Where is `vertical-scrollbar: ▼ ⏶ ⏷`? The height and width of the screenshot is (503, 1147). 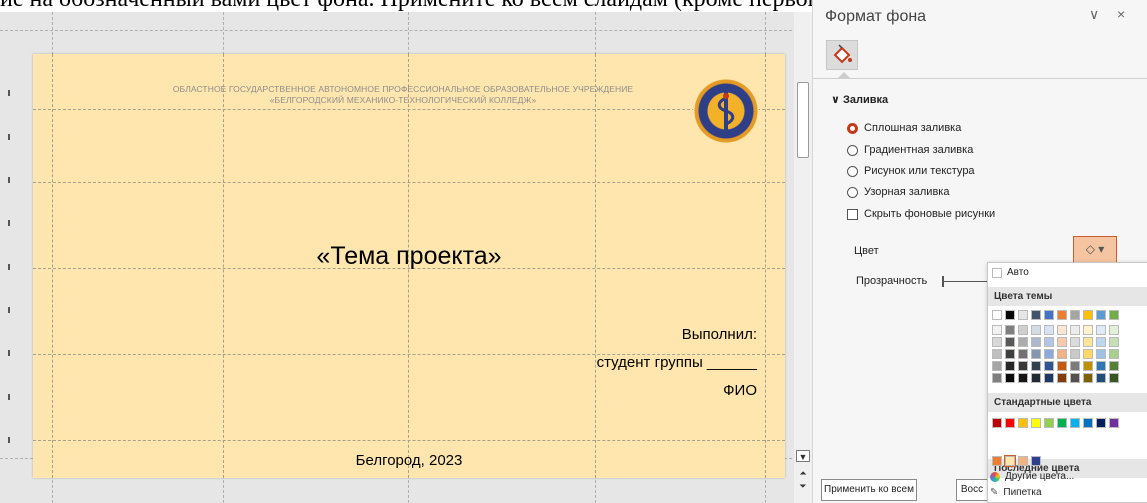 vertical-scrollbar: ▼ ⏶ ⏷ is located at coordinates (803, 257).